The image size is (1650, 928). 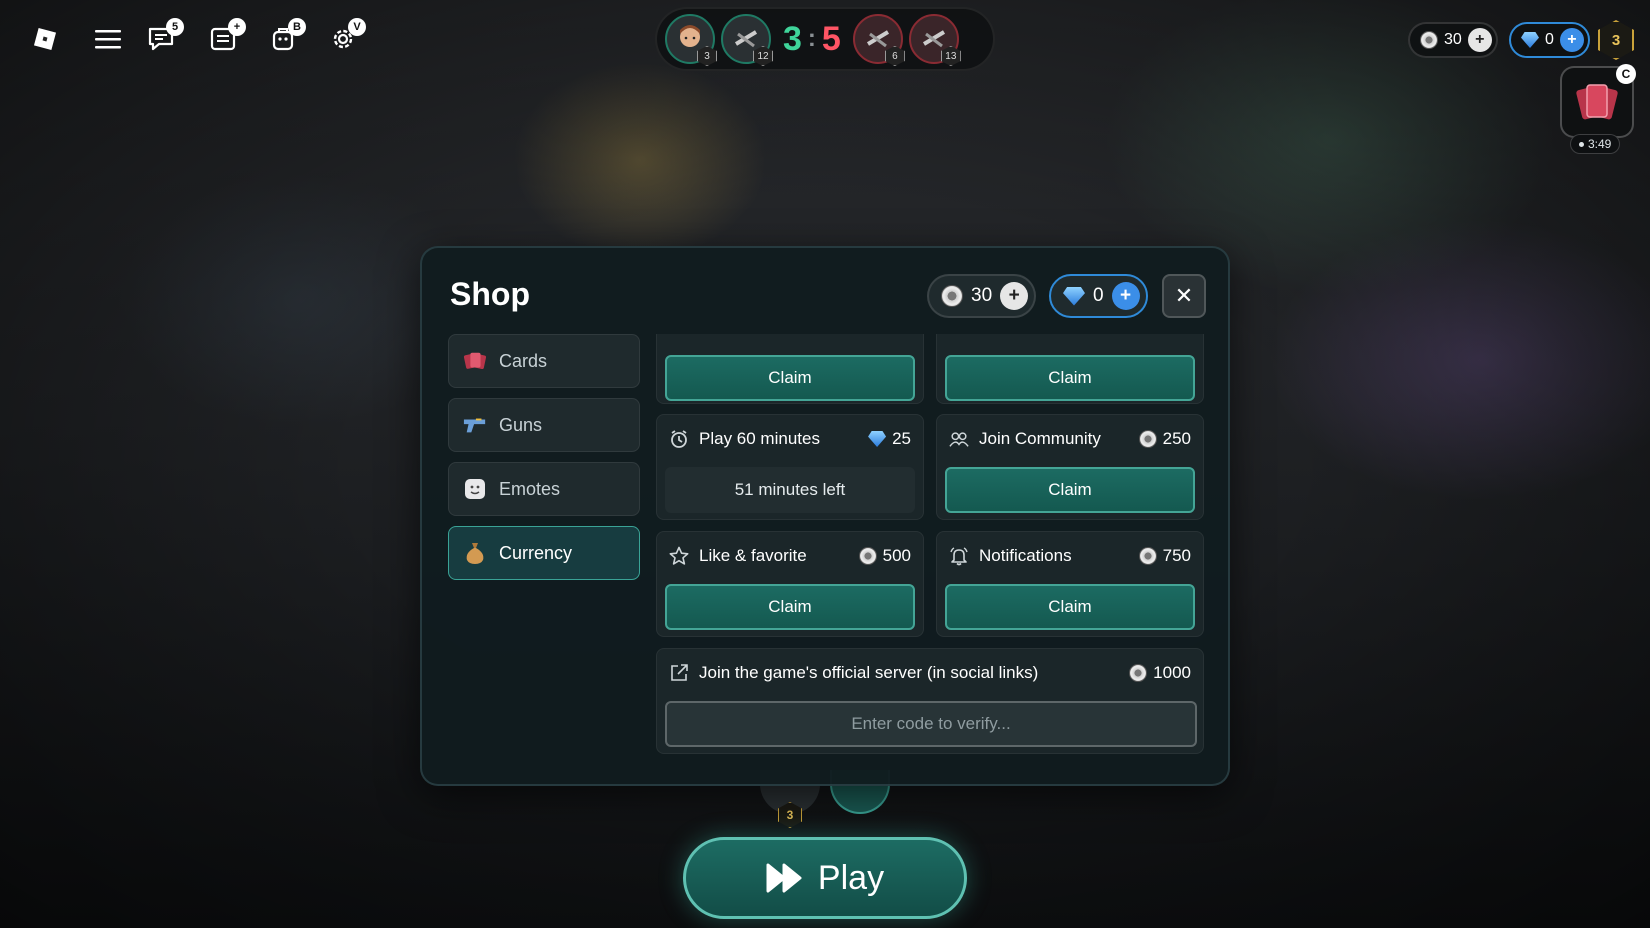 I want to click on reward-amount: 25, so click(x=901, y=438).